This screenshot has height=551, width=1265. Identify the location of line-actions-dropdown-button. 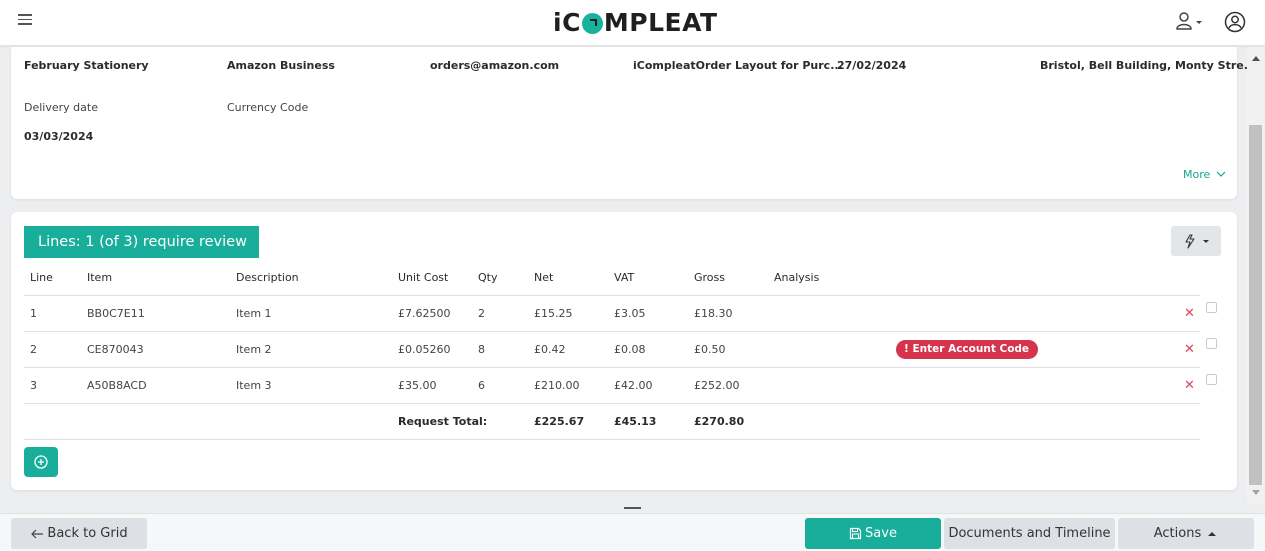
(1196, 241).